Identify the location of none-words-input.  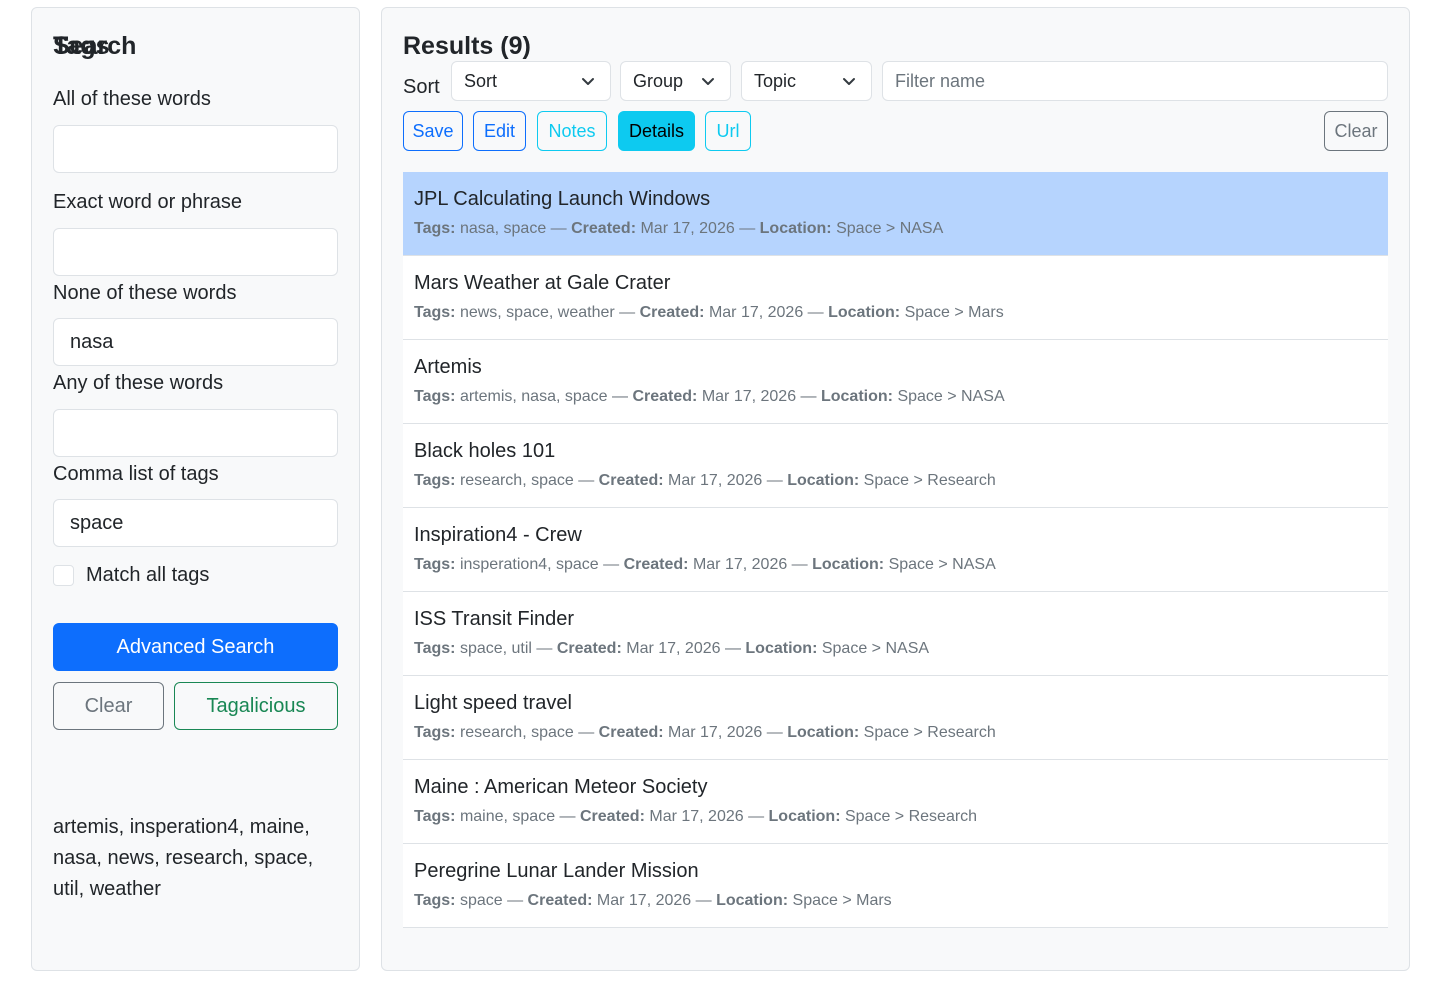
(195, 342).